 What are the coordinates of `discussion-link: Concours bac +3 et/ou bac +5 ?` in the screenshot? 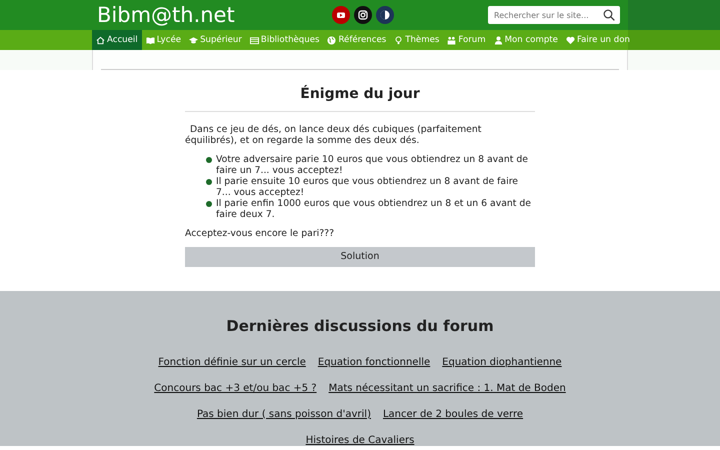 It's located at (235, 388).